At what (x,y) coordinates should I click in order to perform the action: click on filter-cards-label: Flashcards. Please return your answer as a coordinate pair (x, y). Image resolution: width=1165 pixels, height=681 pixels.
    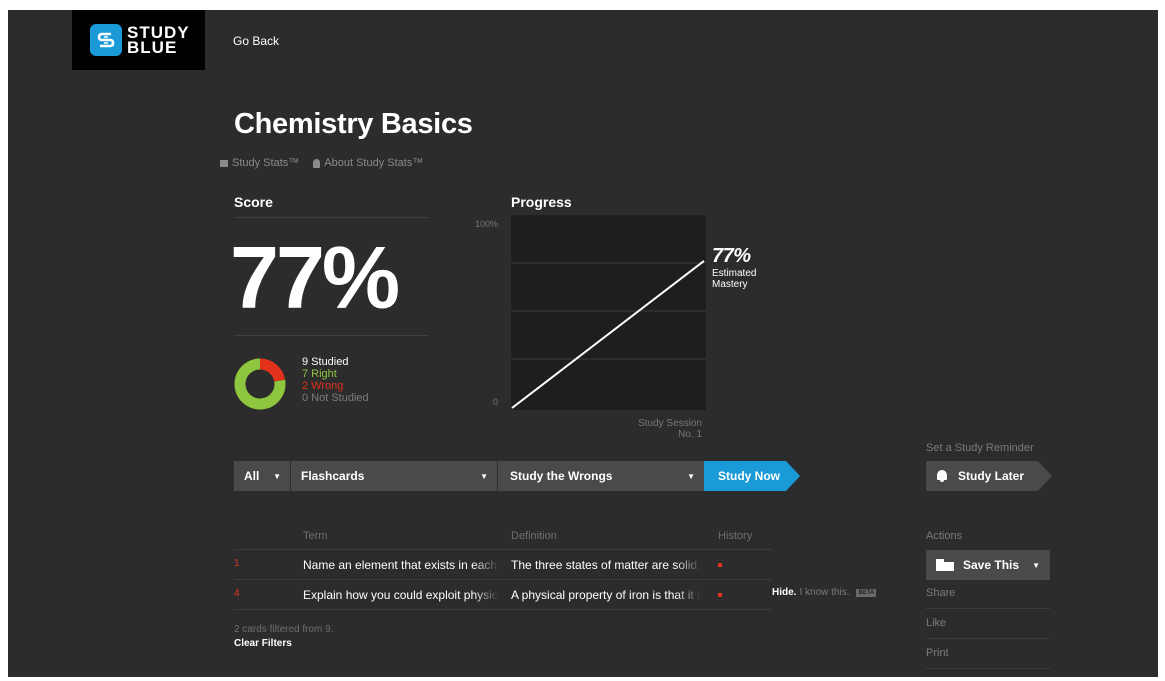
    Looking at the image, I should click on (333, 476).